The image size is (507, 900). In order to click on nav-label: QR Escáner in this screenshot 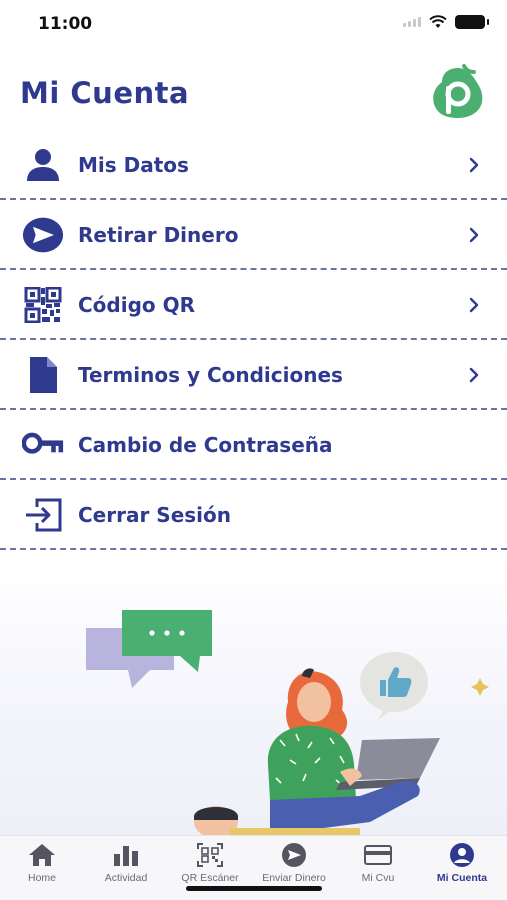, I will do `click(210, 878)`.